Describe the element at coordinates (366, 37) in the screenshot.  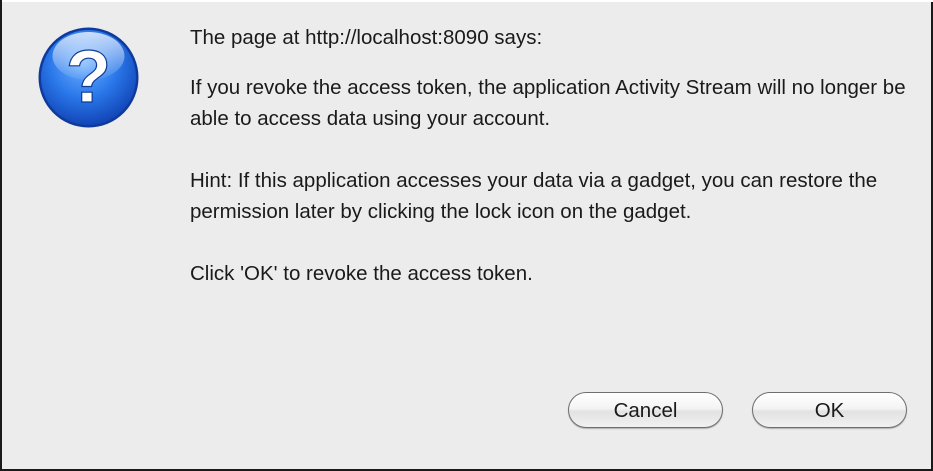
I see `dialog-title: The page at http://localhost:8090 says:` at that location.